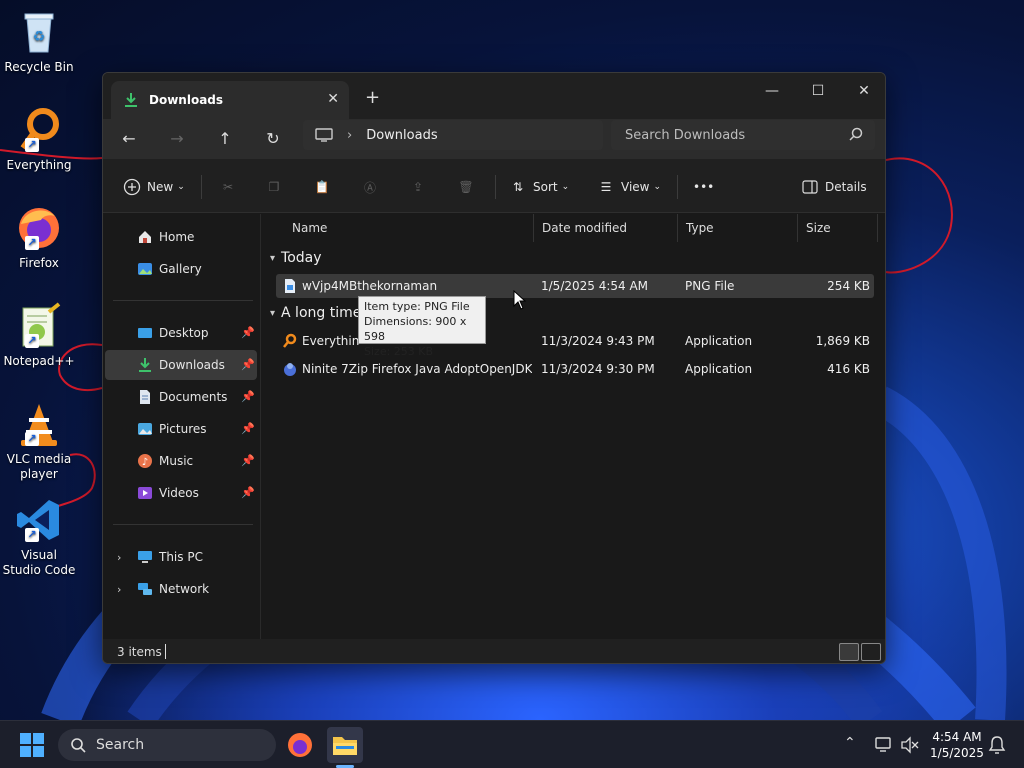 This screenshot has height=768, width=1024. What do you see at coordinates (39, 165) in the screenshot?
I see `desktop-icon-label: Everything` at bounding box center [39, 165].